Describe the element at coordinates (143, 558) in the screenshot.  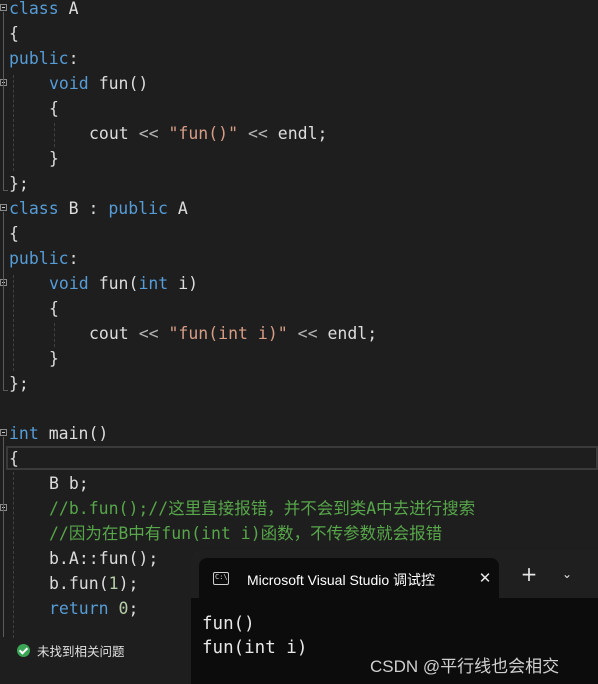
I see `punct-token: ();` at that location.